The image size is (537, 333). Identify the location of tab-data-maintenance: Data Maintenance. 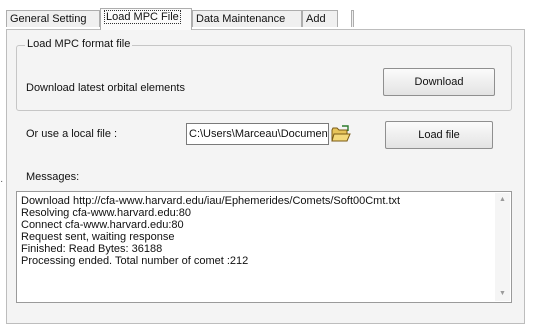
(247, 18).